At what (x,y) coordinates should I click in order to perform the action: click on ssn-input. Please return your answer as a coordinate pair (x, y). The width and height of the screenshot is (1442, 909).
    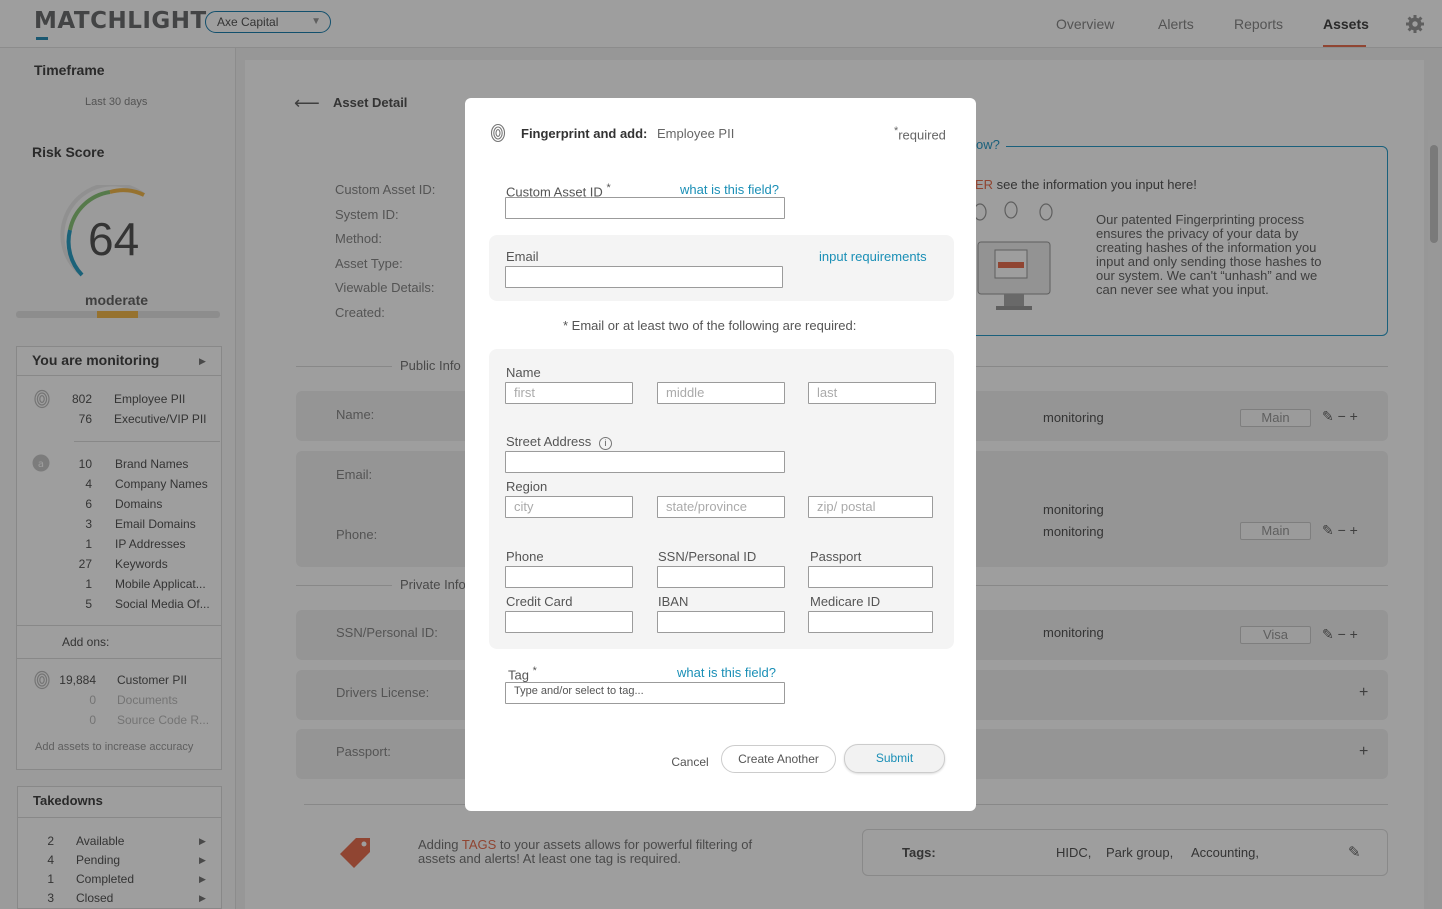
    Looking at the image, I should click on (721, 577).